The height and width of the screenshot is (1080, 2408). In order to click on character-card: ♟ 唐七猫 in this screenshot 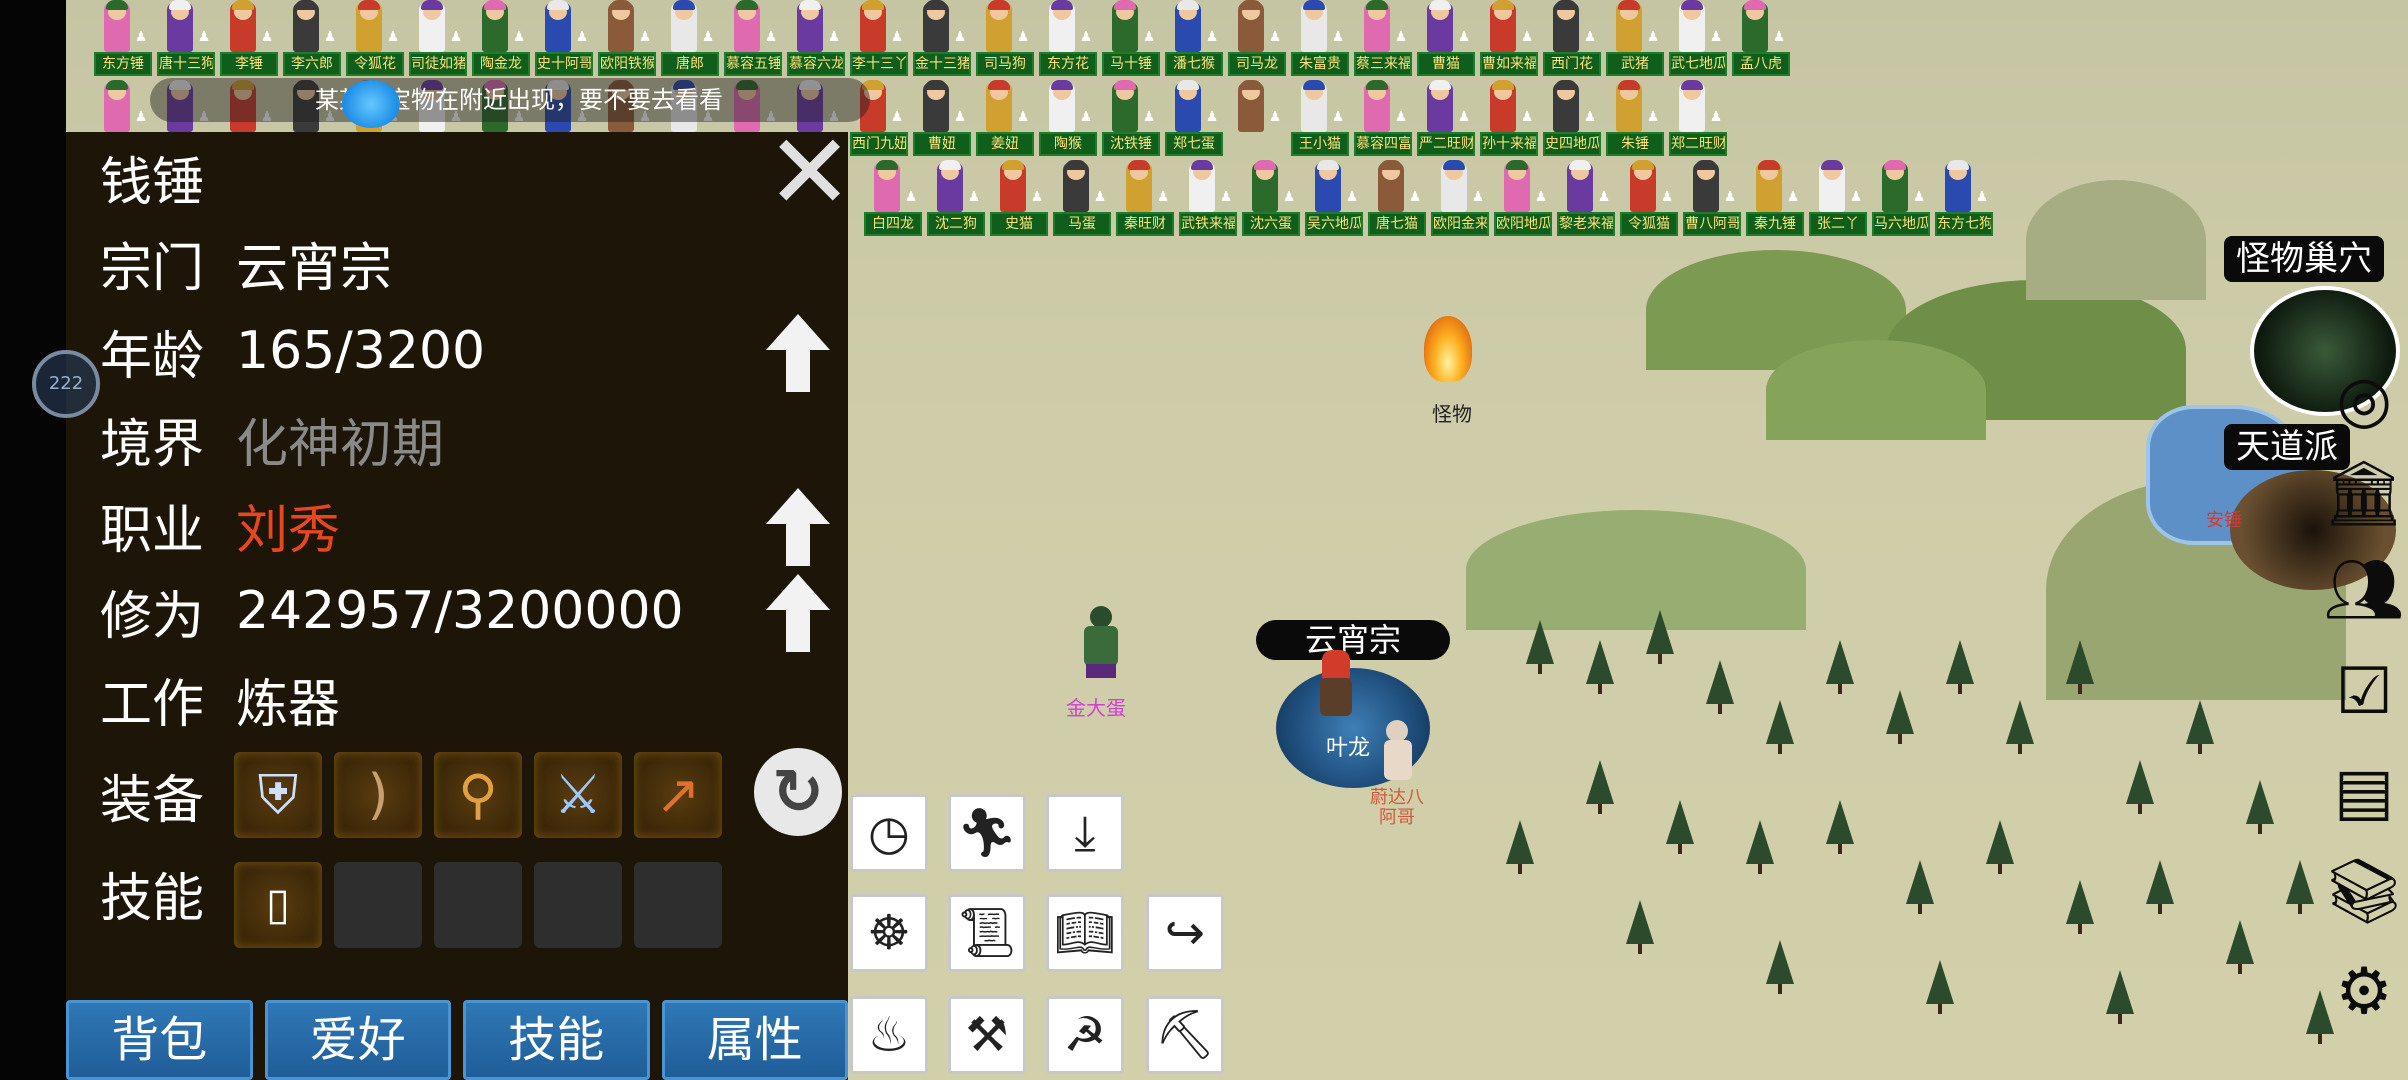, I will do `click(1395, 201)`.